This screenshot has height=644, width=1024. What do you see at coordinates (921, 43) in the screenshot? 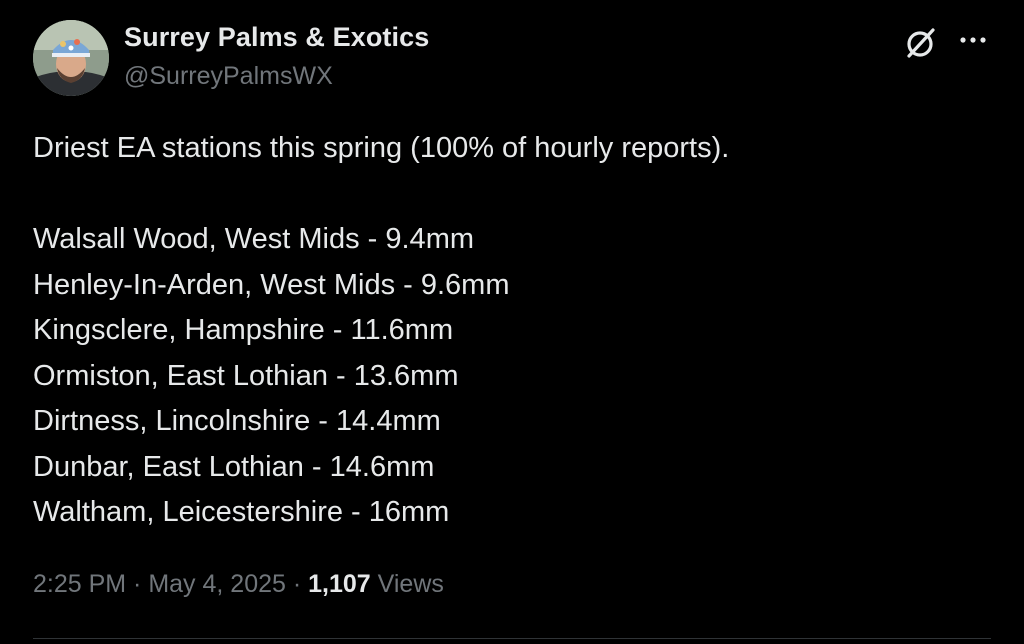
I see `grok-icon` at bounding box center [921, 43].